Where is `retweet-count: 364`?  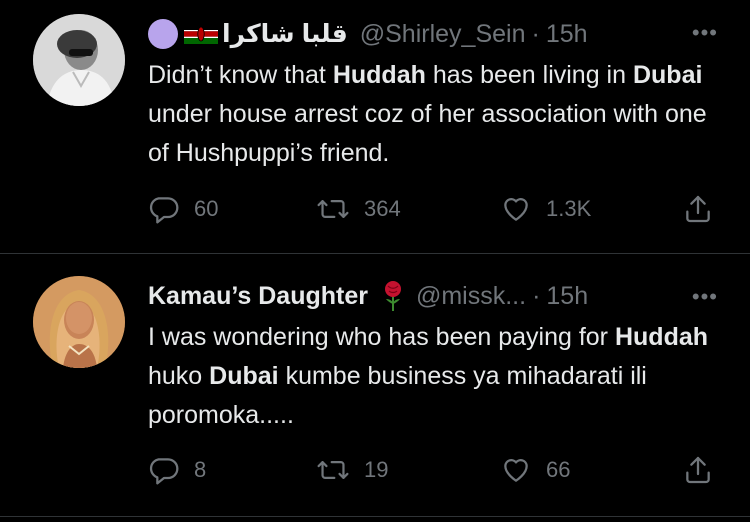
retweet-count: 364 is located at coordinates (382, 208).